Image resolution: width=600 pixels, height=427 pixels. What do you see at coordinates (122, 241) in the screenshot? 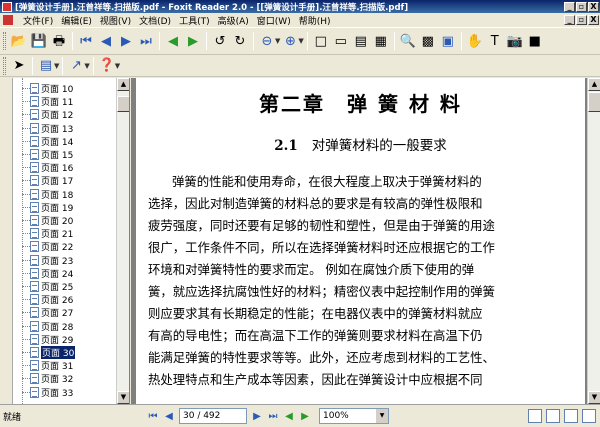
I see `sidebar-scrollbar: ▲ ▼` at bounding box center [122, 241].